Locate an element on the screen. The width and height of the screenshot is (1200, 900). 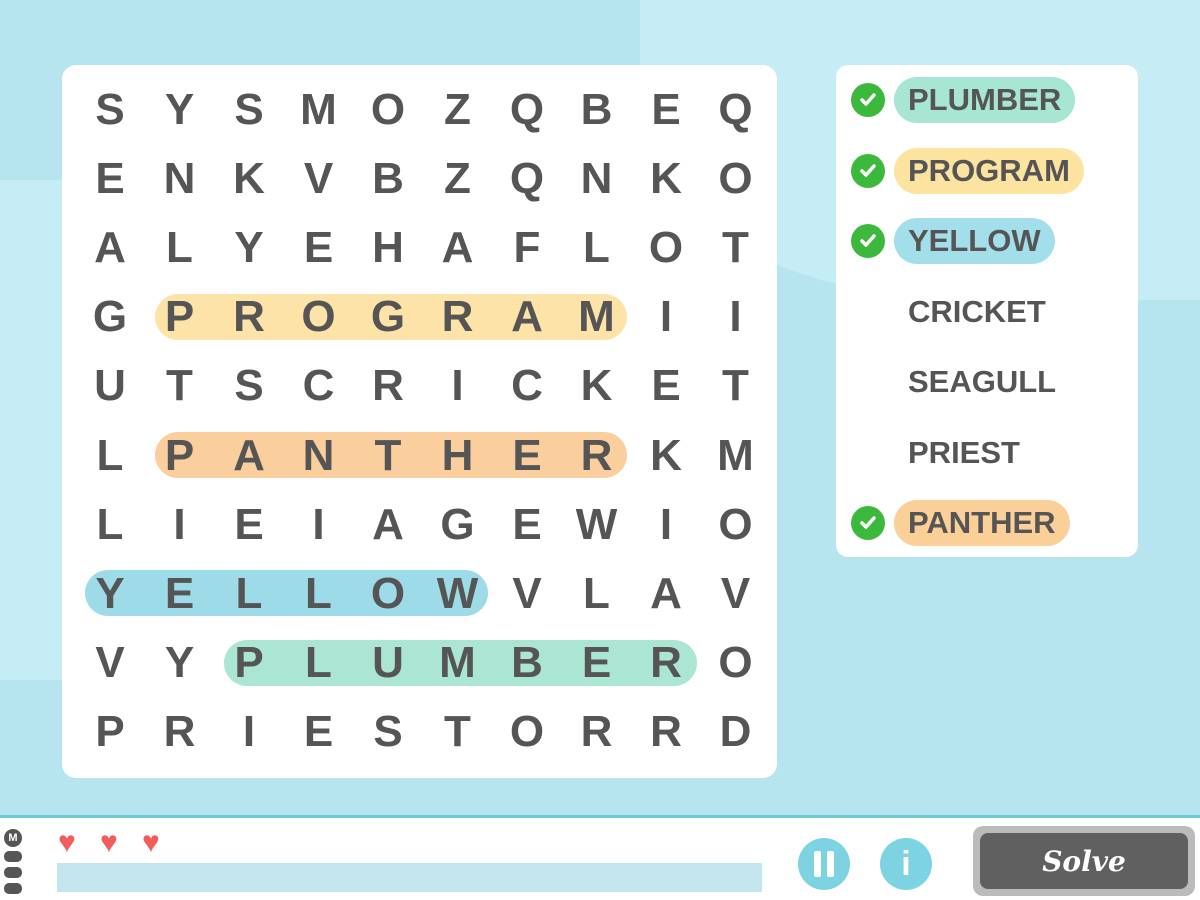
solve-button: Solve is located at coordinates (1084, 861).